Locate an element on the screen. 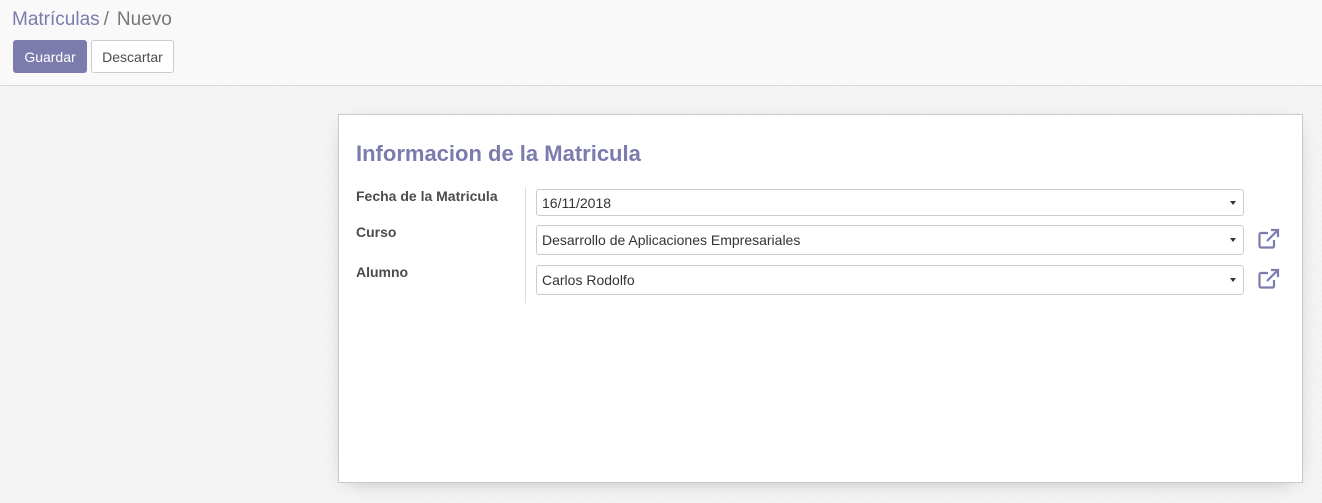 This screenshot has width=1322, height=503. label-divider is located at coordinates (525, 245).